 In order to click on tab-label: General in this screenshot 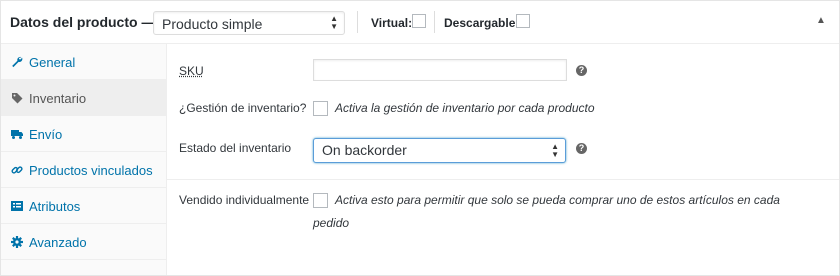, I will do `click(52, 62)`.